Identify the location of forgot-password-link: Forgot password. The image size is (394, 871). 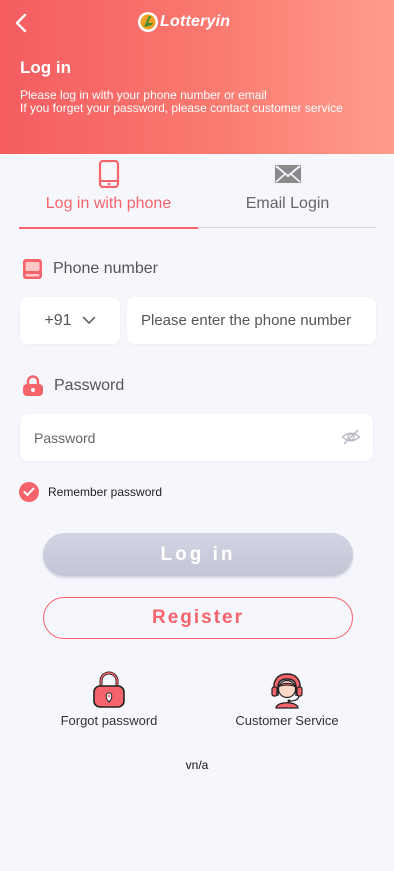
(109, 699).